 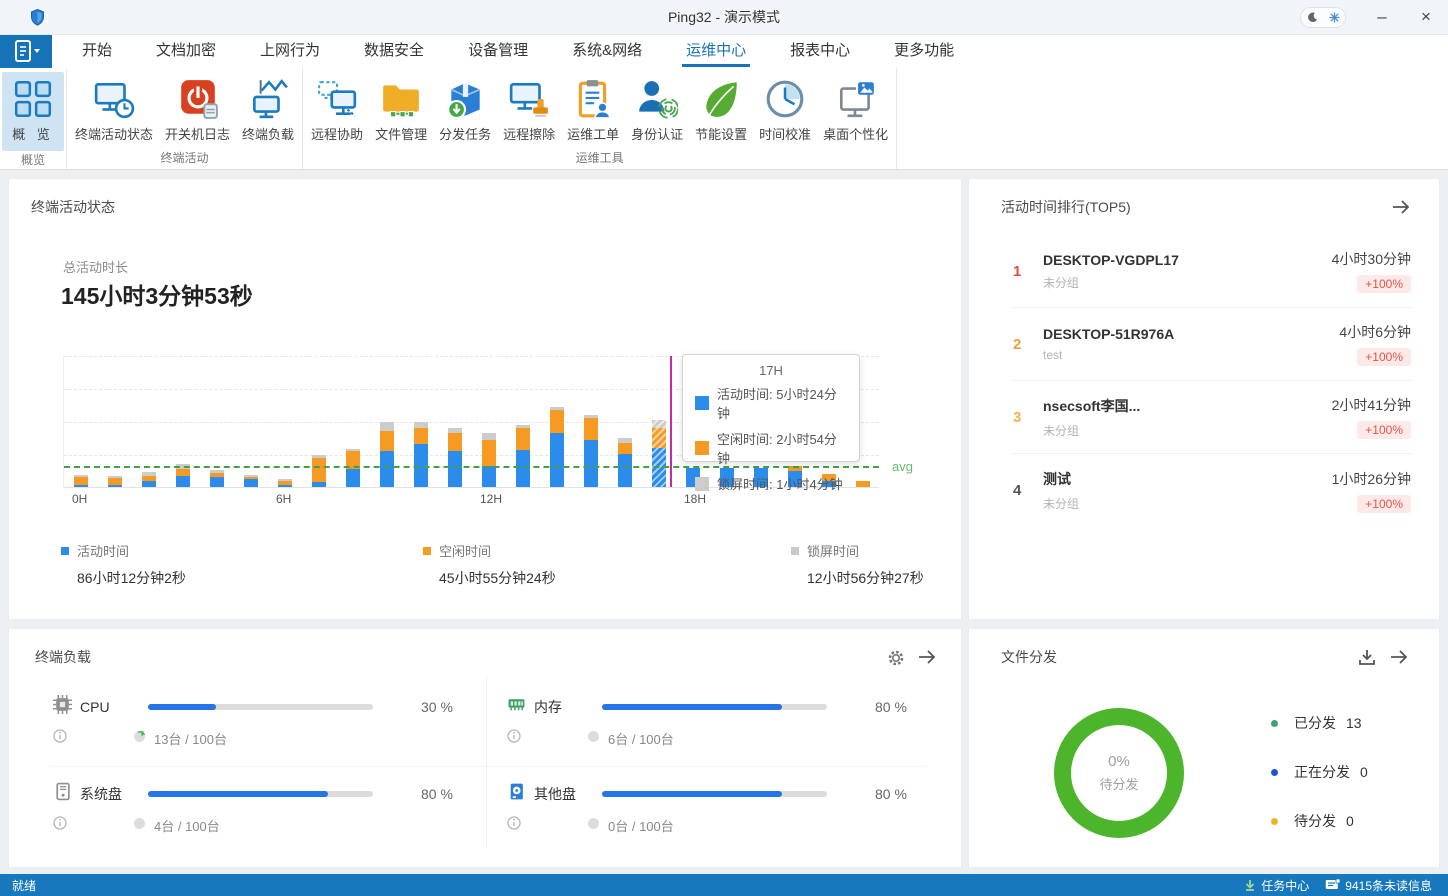 What do you see at coordinates (1212, 417) in the screenshot?
I see `ranking-row: 3 nsecsoft李国... 未分组 2小时41分钟 +100%` at bounding box center [1212, 417].